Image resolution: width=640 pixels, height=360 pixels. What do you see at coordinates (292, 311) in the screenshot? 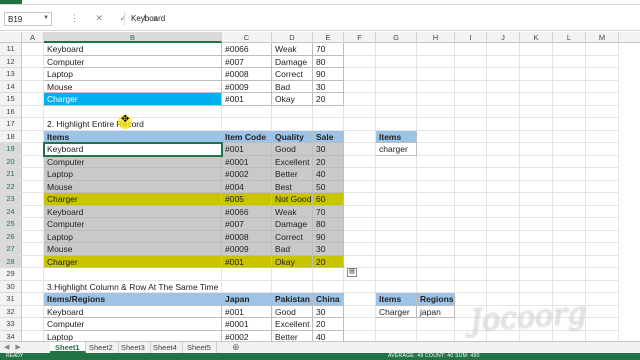
I see `region-pakistan-cell: Good` at bounding box center [292, 311].